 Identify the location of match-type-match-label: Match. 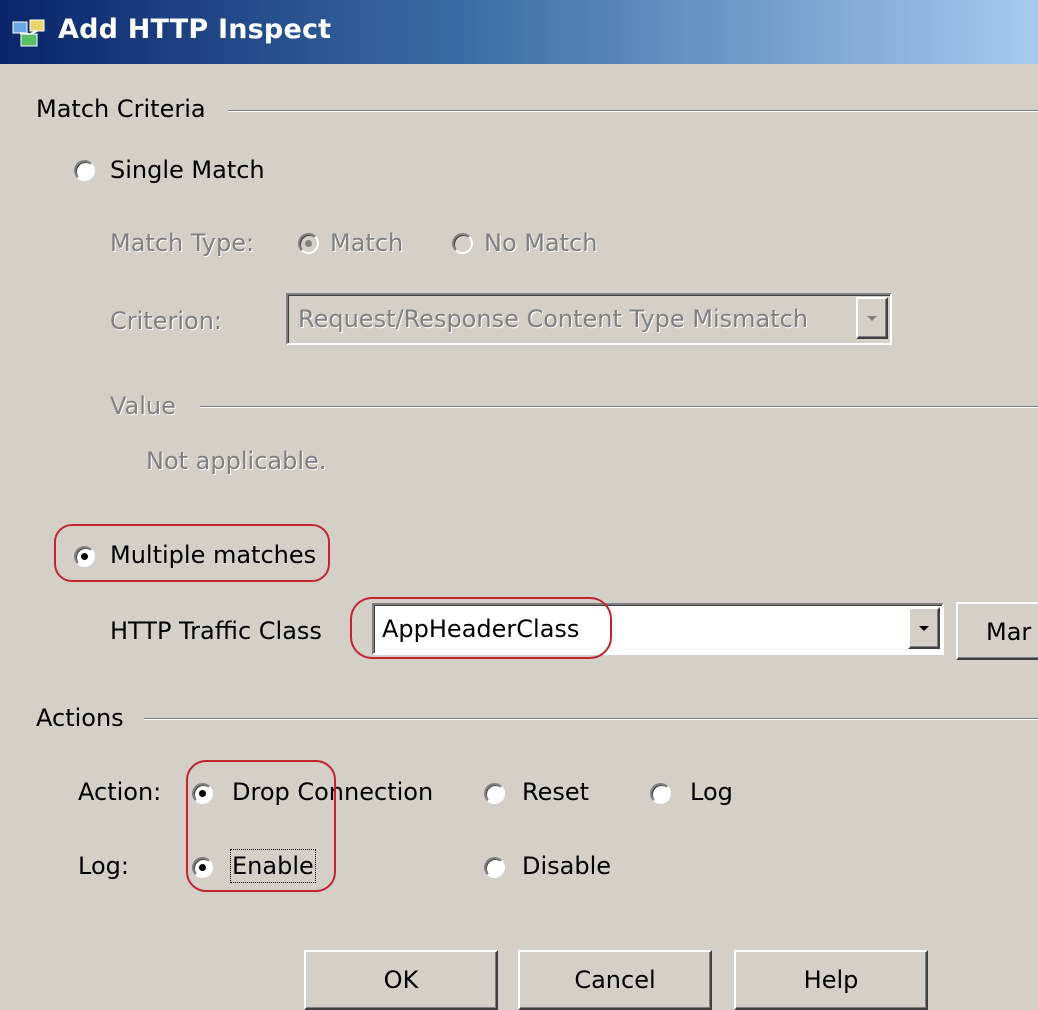
(366, 243).